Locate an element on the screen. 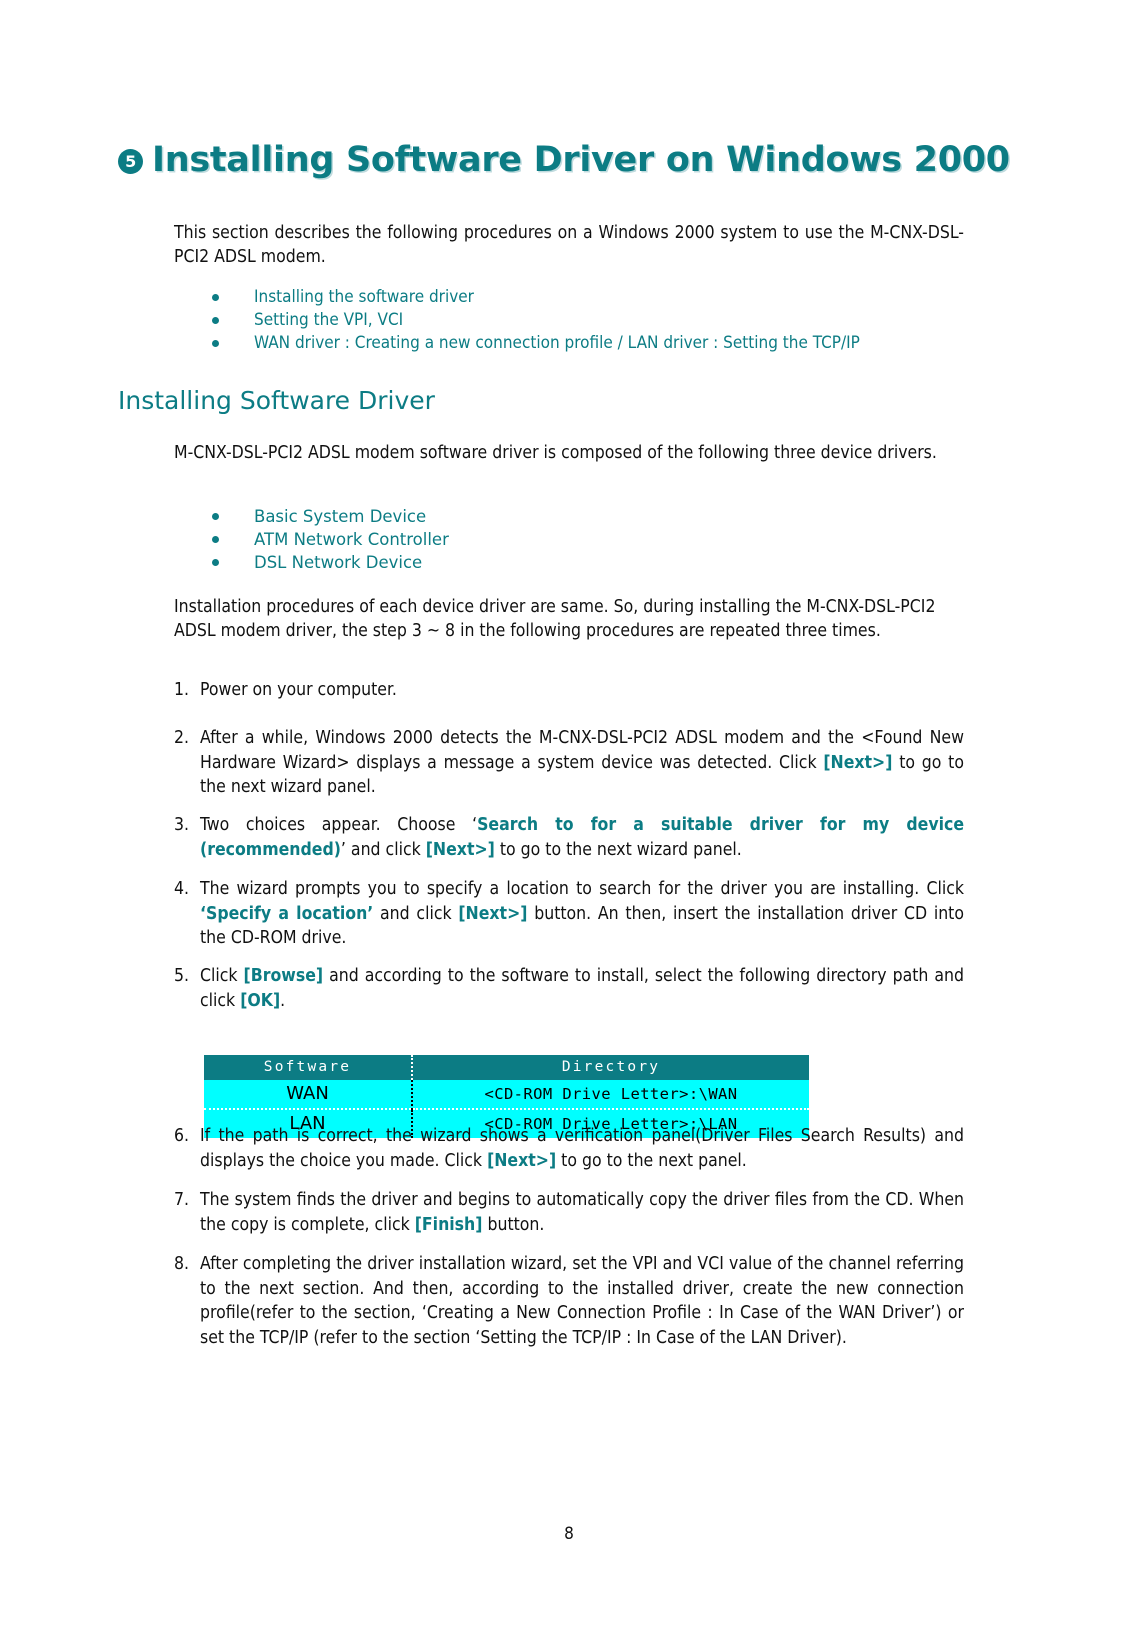 This screenshot has height=1652, width=1138. list-item: Installing the software driver is located at coordinates (592, 297).